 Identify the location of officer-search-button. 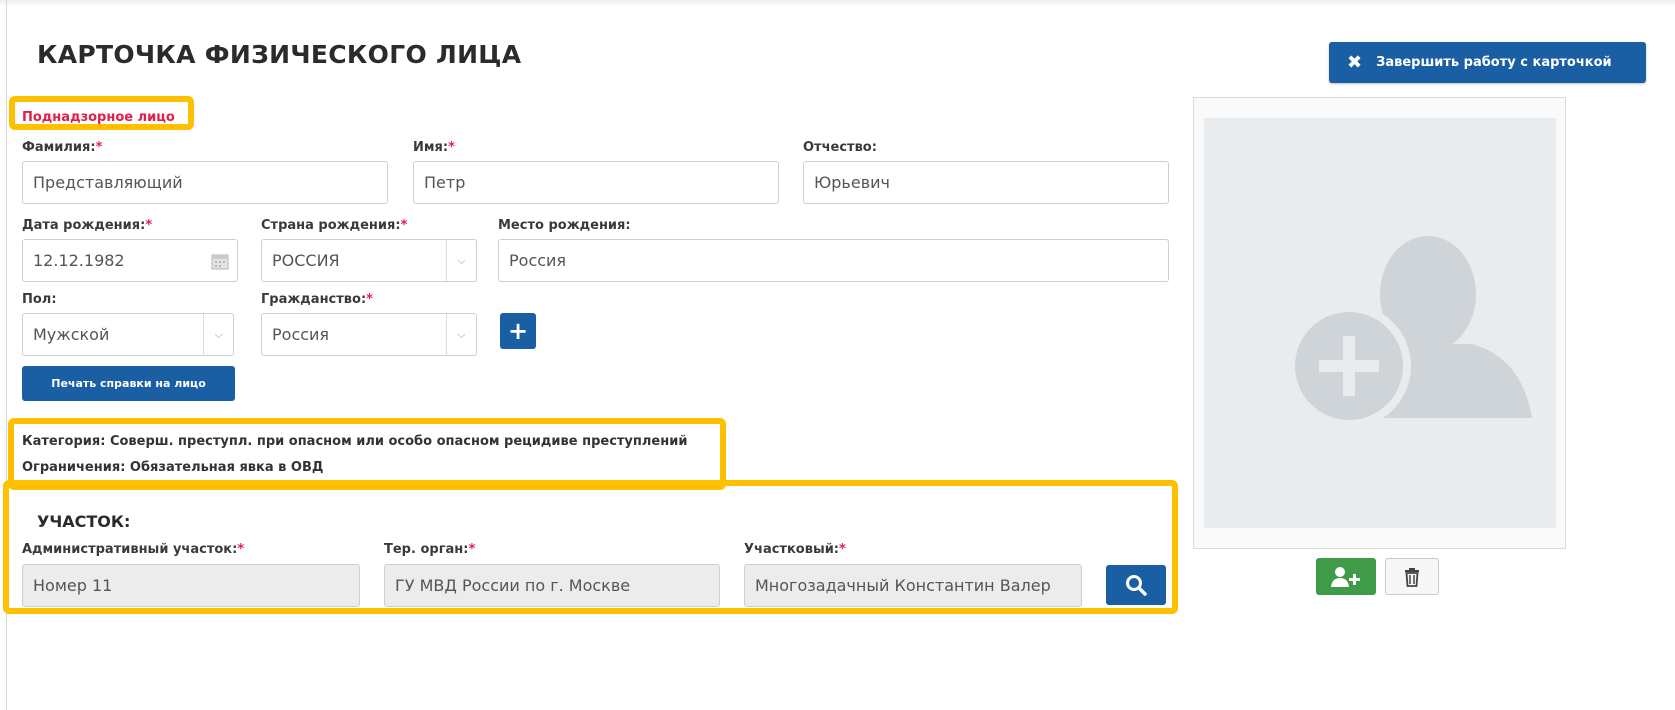
(1136, 585).